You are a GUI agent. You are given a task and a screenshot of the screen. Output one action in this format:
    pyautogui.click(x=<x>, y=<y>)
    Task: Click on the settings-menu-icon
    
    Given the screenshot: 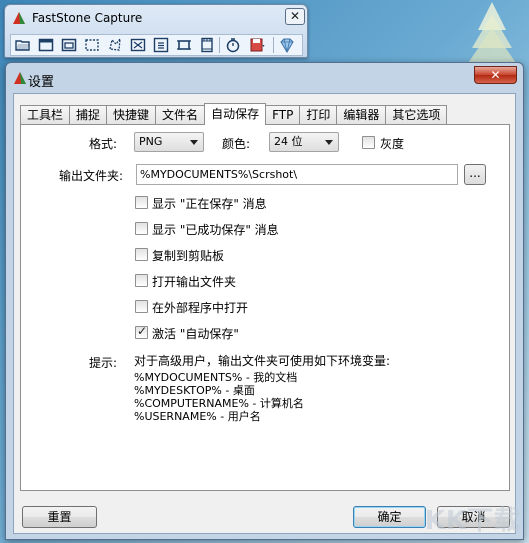 What is the action you would take?
    pyautogui.click(x=286, y=45)
    